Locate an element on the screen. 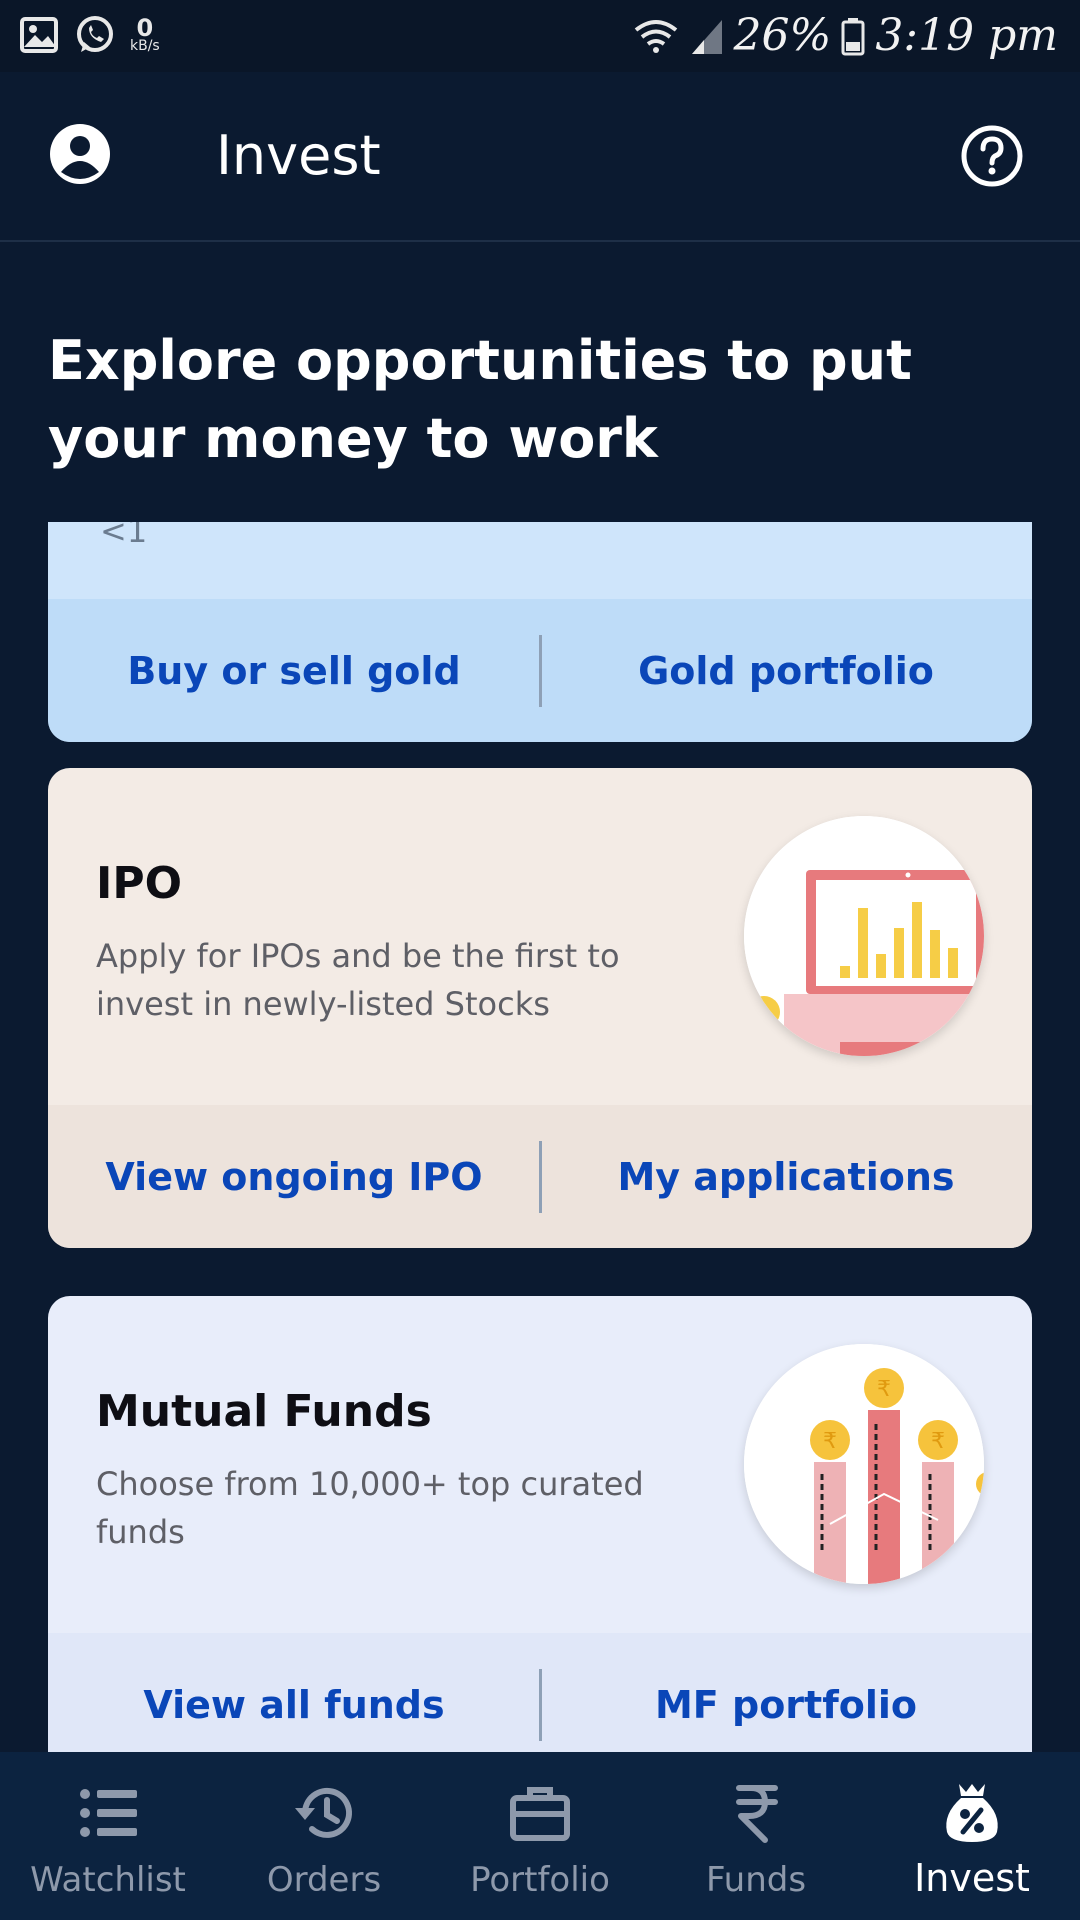 Image resolution: width=1080 pixels, height=1920 pixels. buy-sell-gold-button: Buy or sell gold is located at coordinates (294, 670).